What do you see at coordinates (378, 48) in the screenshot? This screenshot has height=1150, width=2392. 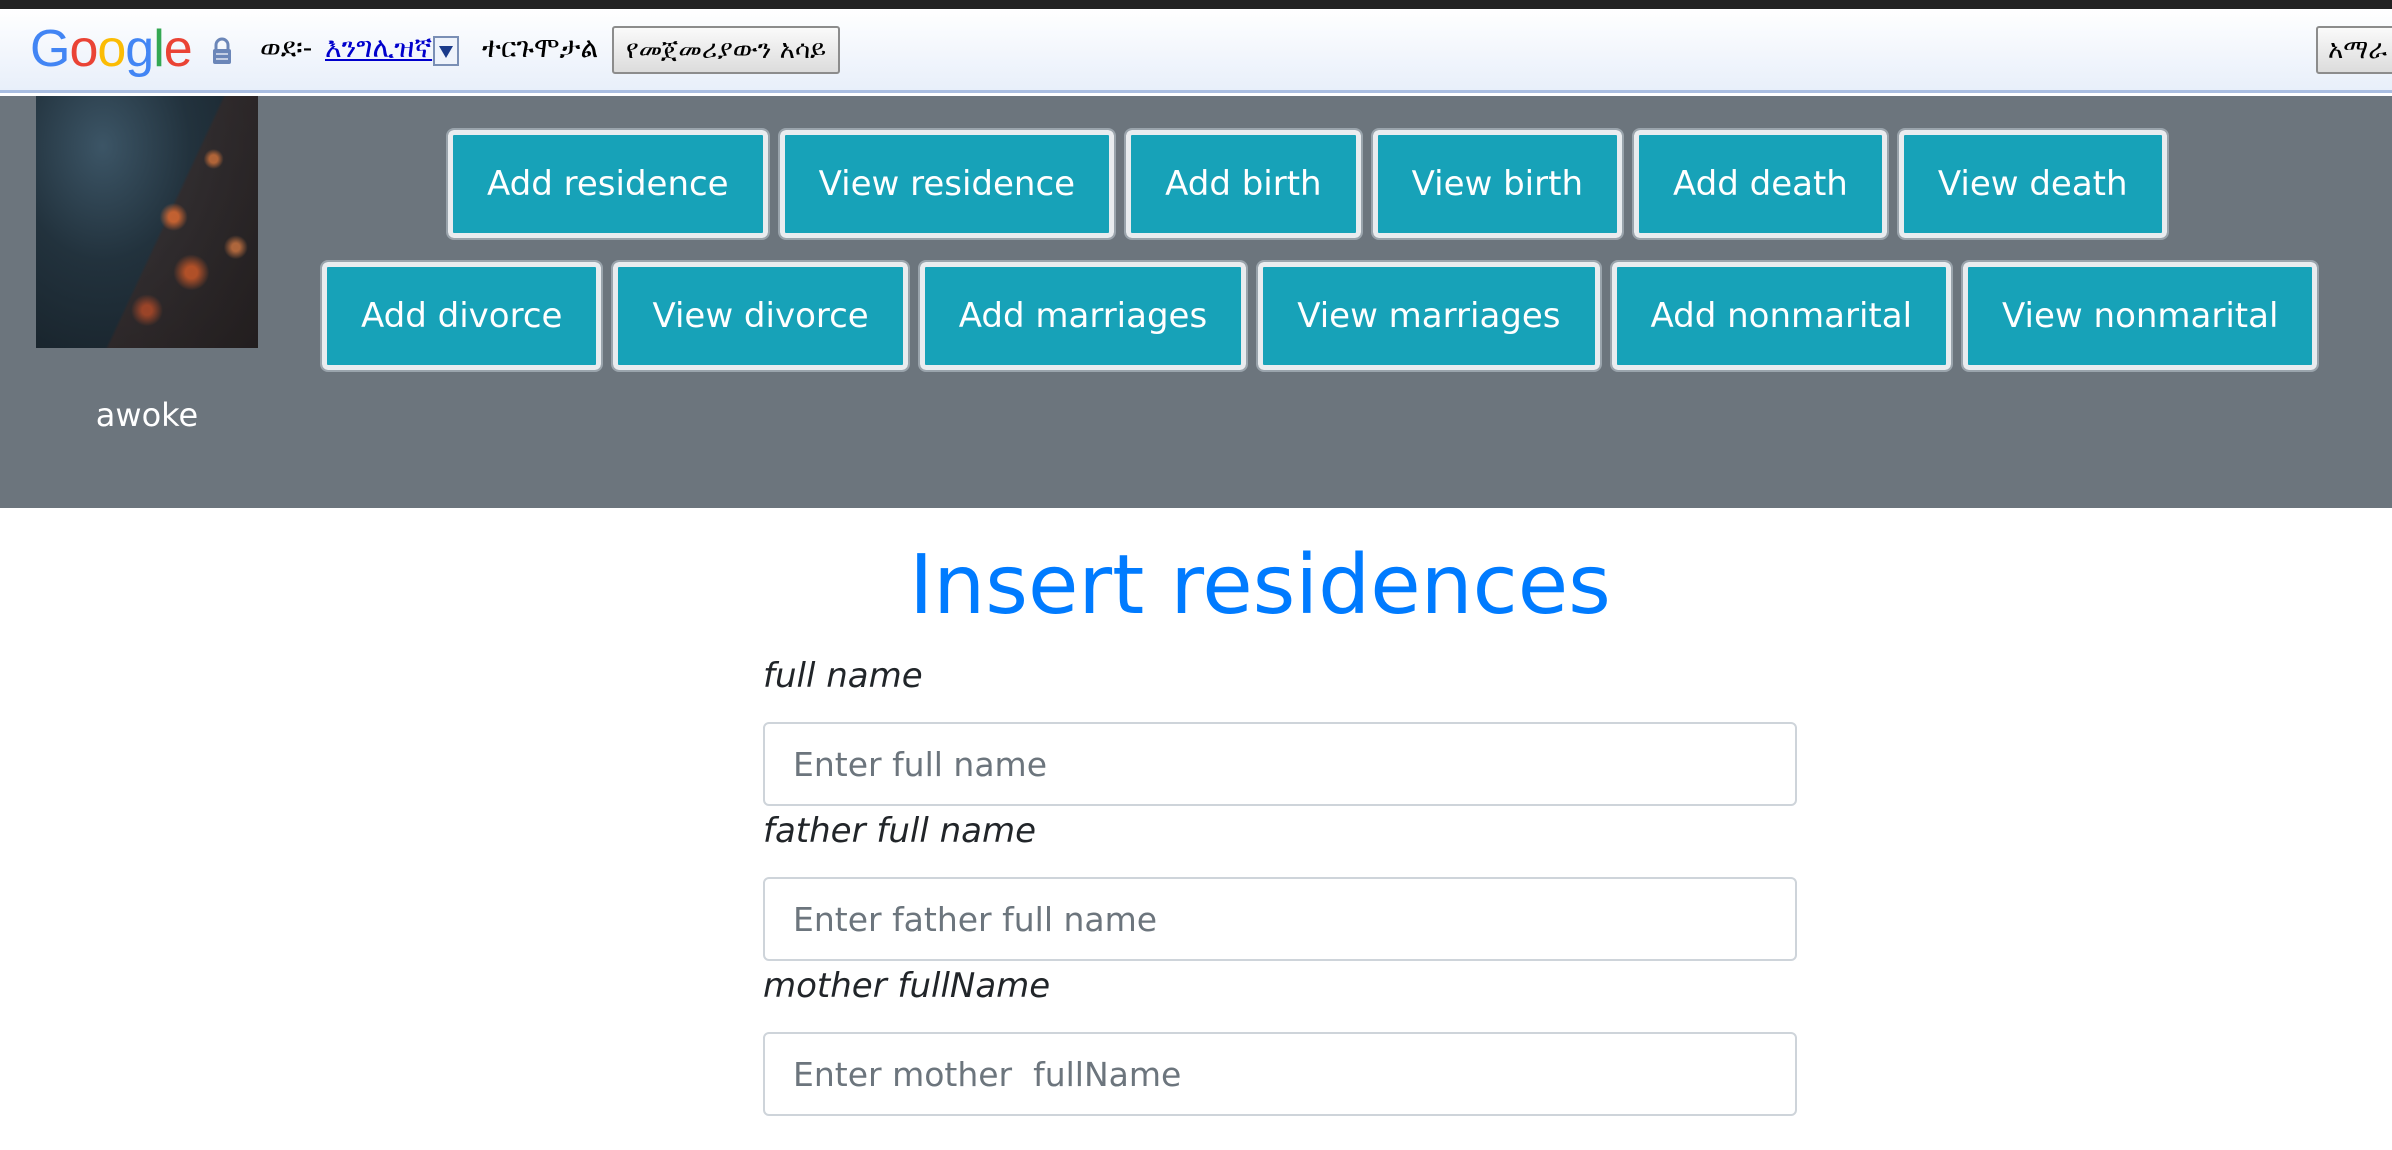 I see `target-language-link: እንግሊዝኛ` at bounding box center [378, 48].